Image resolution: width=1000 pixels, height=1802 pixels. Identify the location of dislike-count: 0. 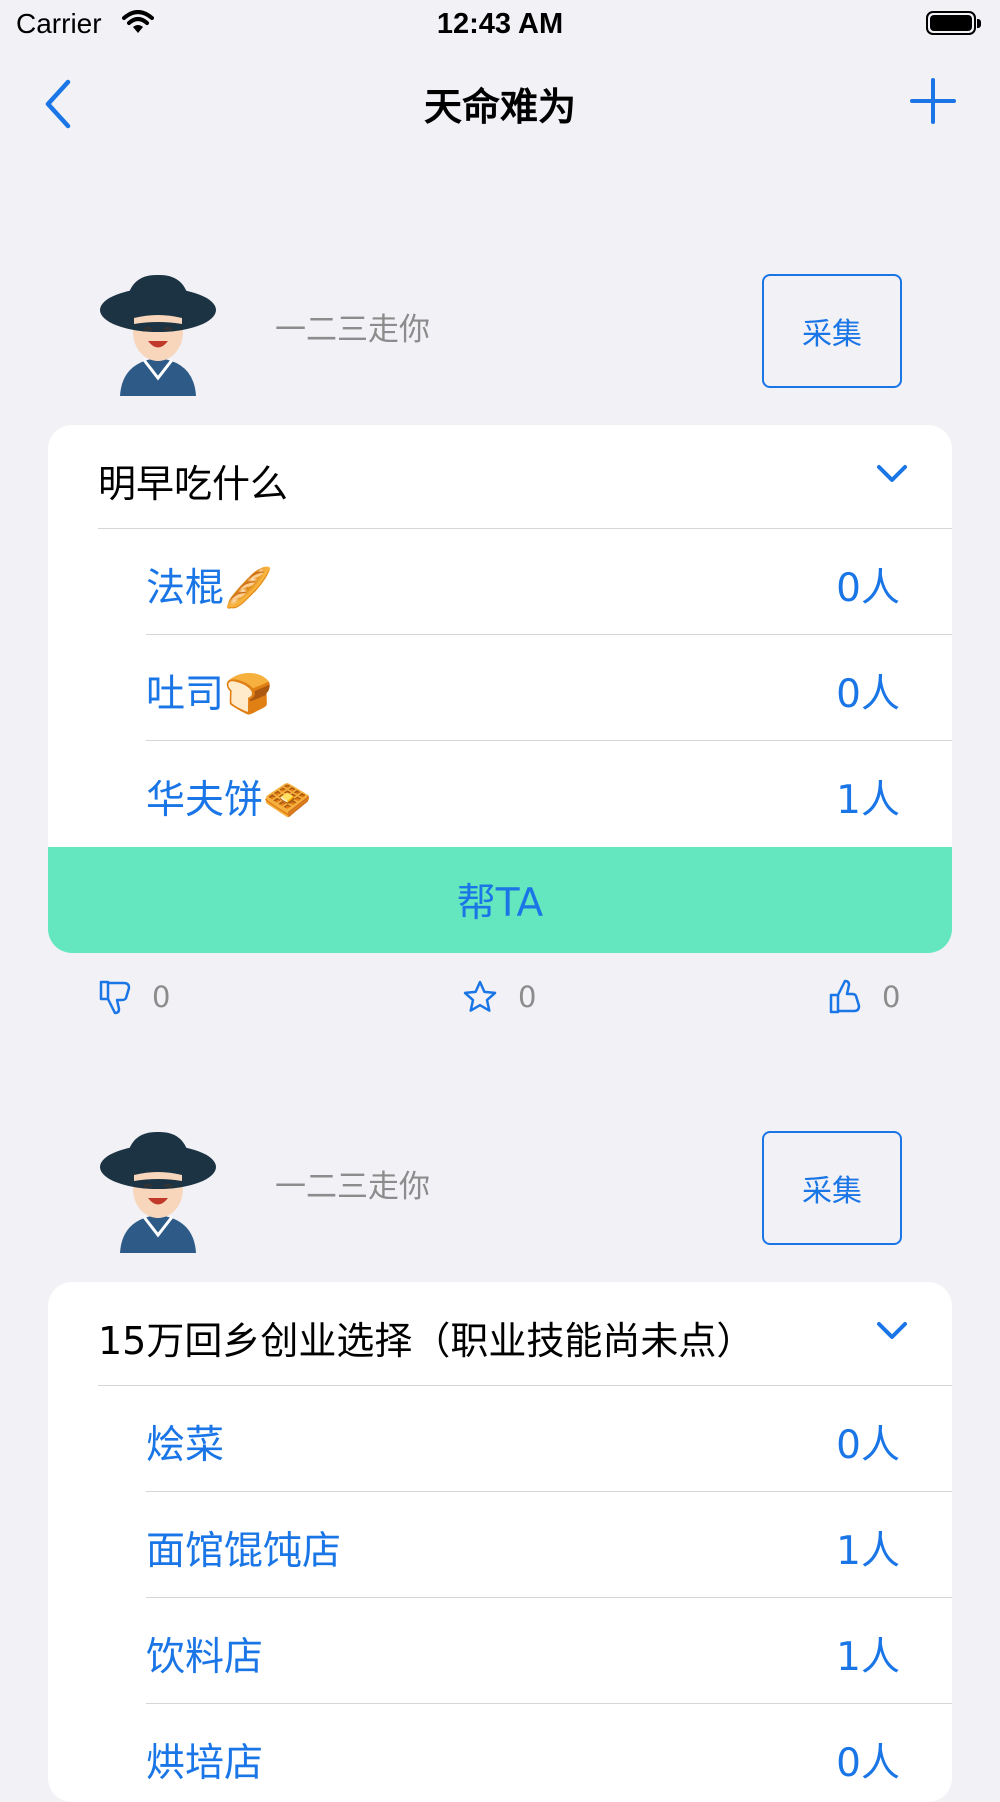
(161, 997).